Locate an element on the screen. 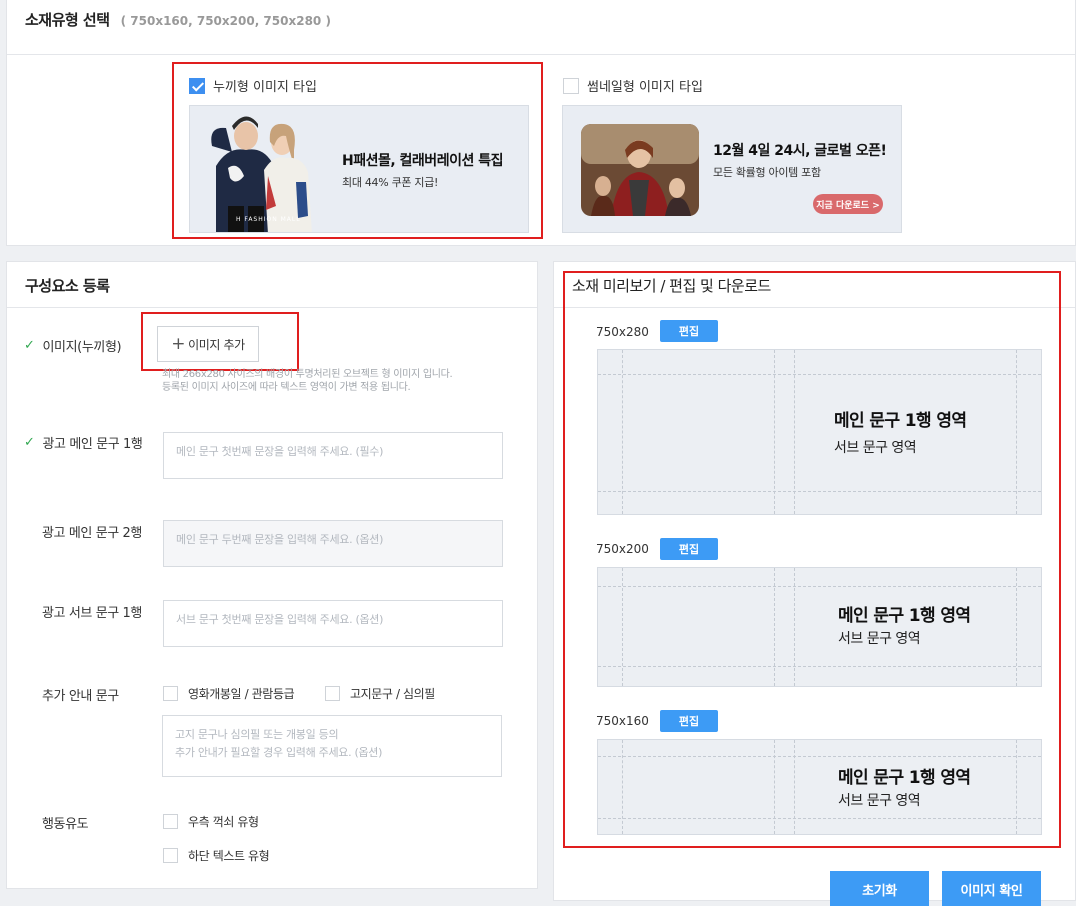  action-option1-label: 우측 꺽쇠 유형 is located at coordinates (223, 822).